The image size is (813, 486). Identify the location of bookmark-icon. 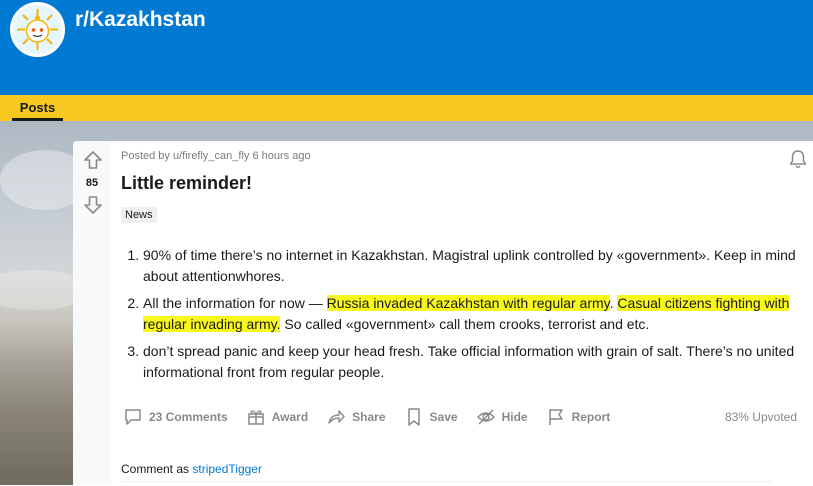
(413, 417).